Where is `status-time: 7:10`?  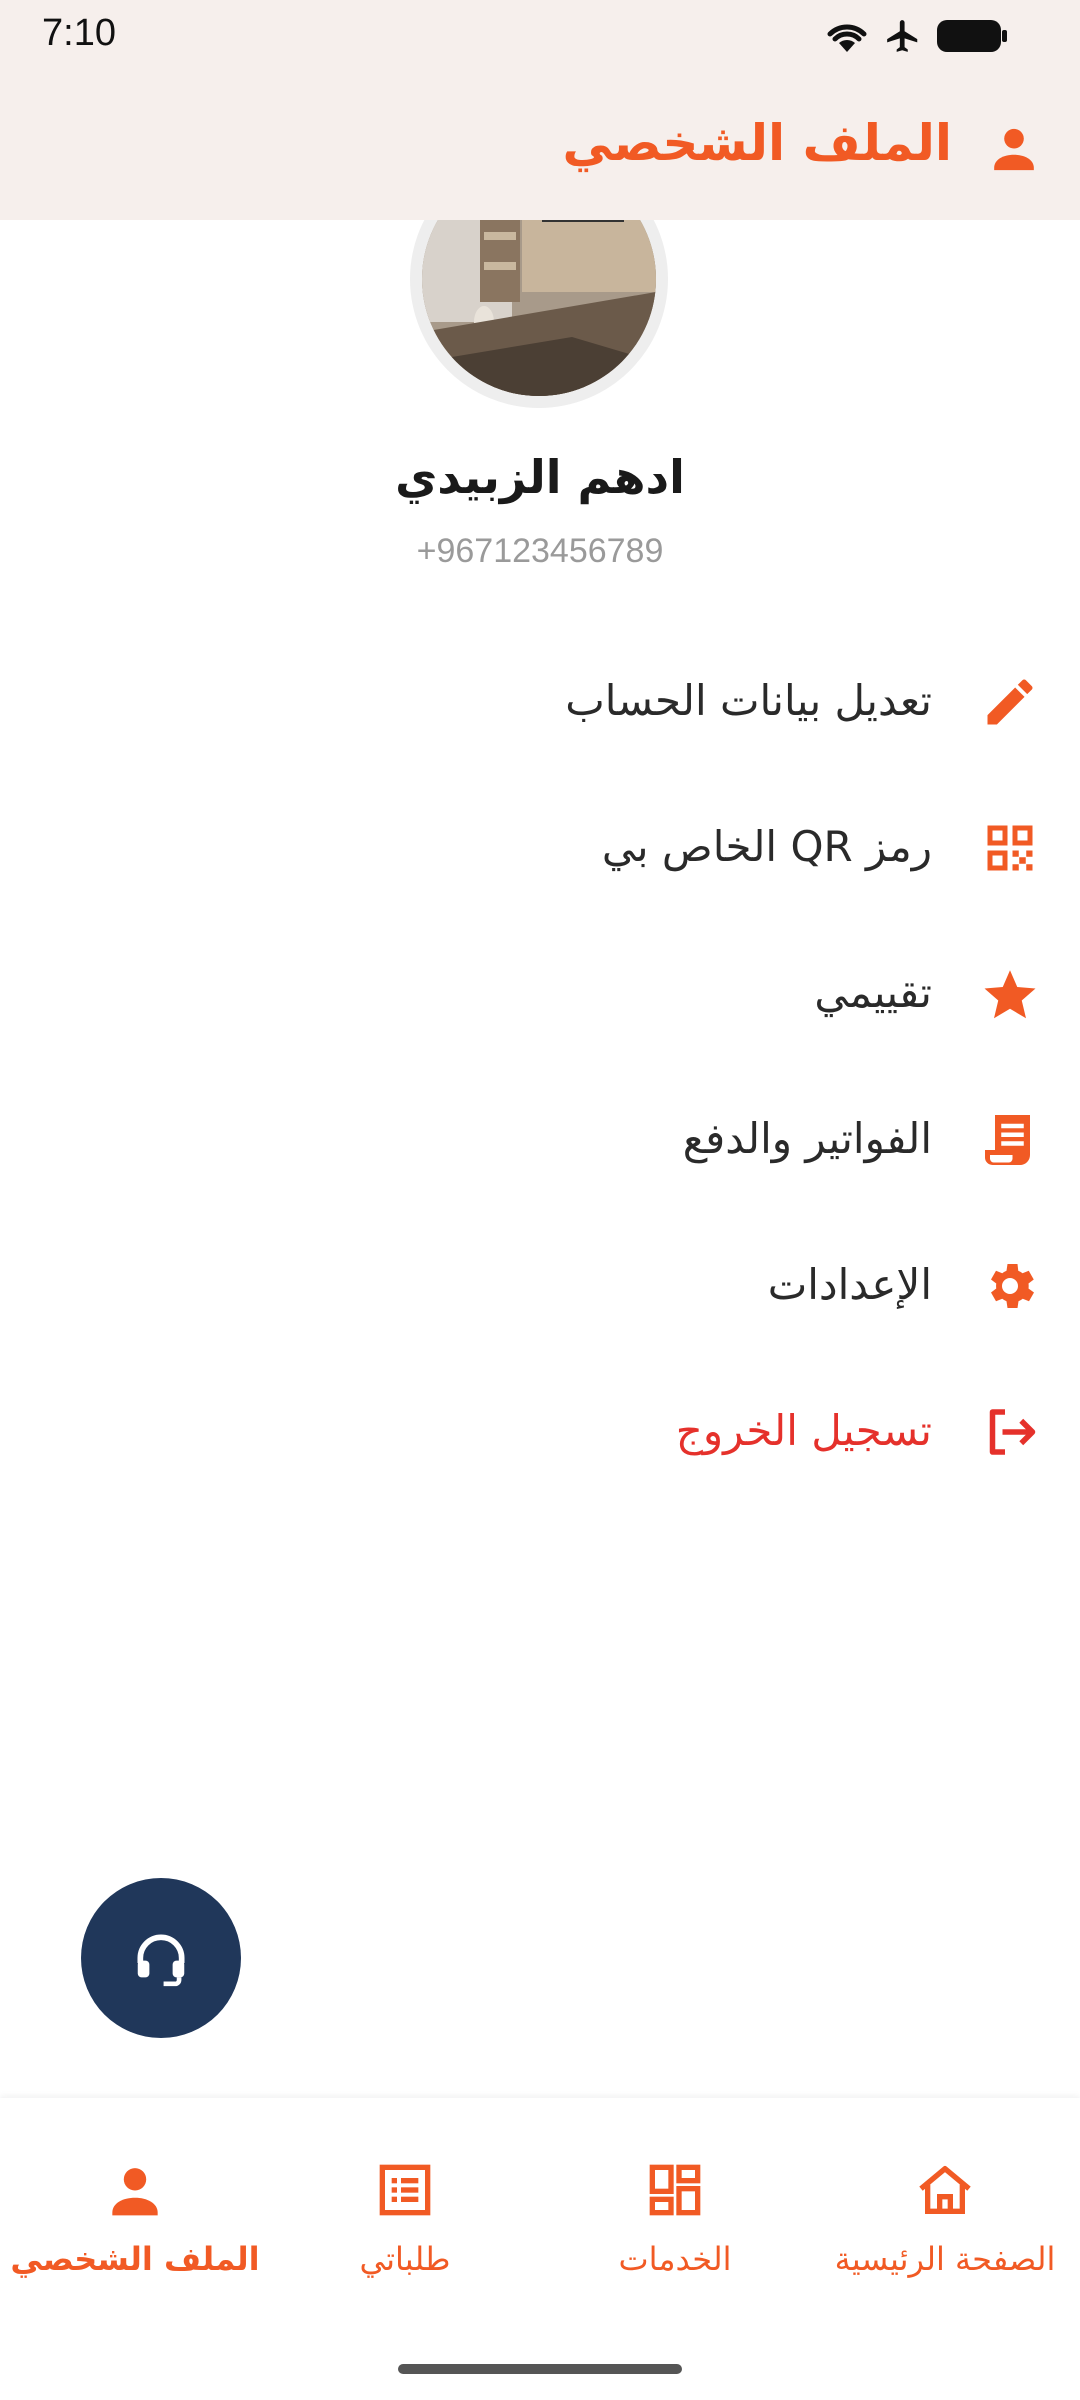
status-time: 7:10 is located at coordinates (79, 33).